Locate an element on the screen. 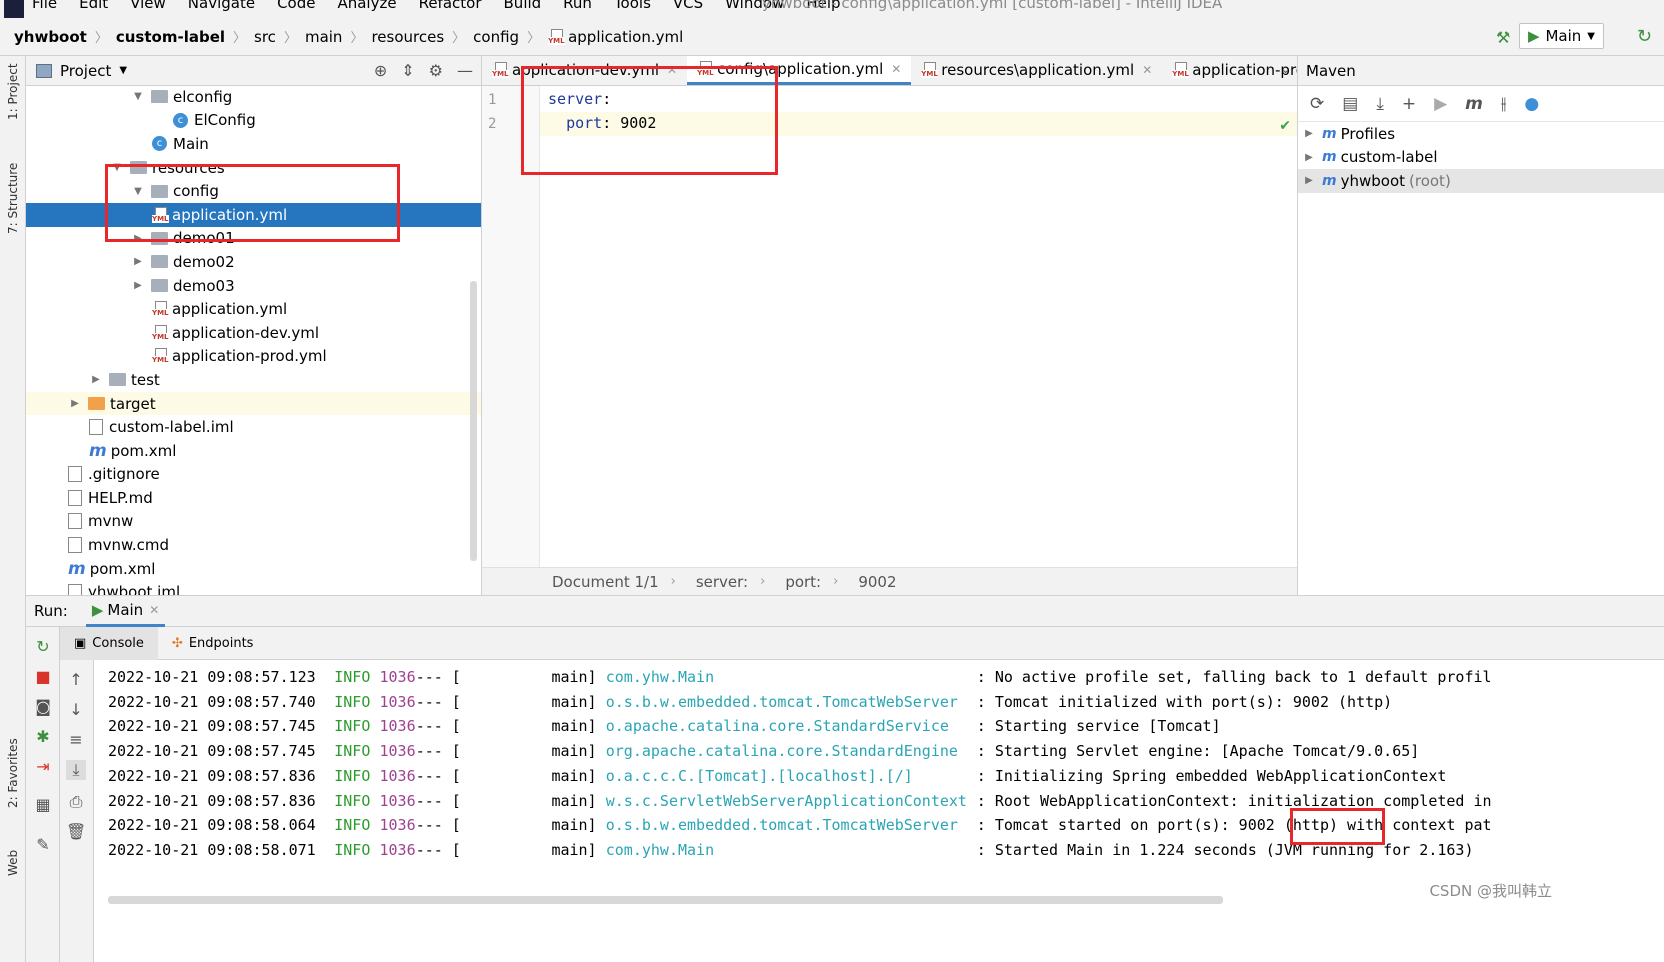 The width and height of the screenshot is (1664, 962). editor-tab: config\application.yml ✕ is located at coordinates (799, 70).